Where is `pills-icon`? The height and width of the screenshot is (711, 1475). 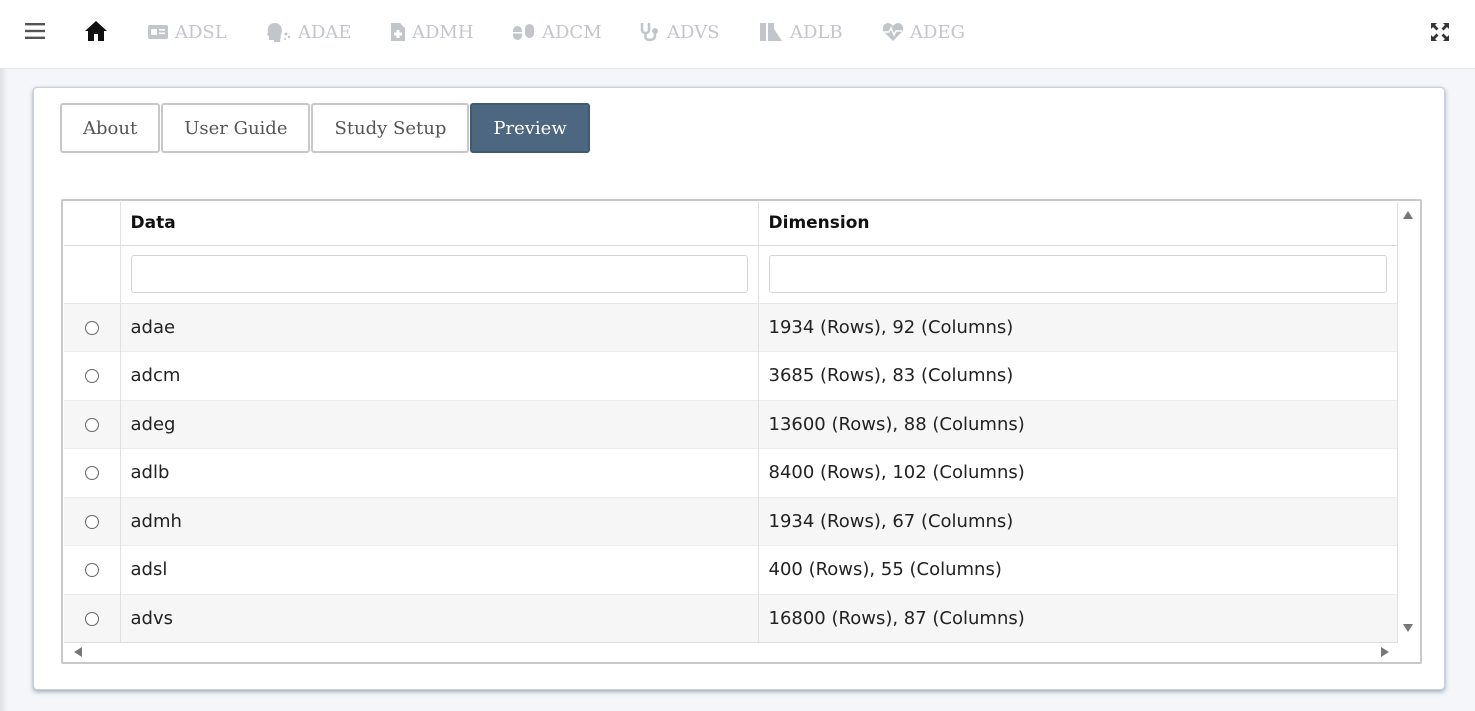 pills-icon is located at coordinates (523, 32).